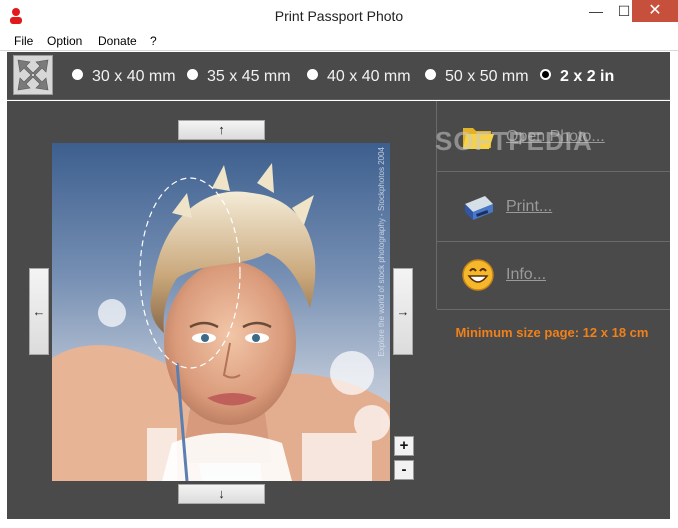 This screenshot has width=678, height=528. What do you see at coordinates (404, 446) in the screenshot?
I see `zoom-in-button: +` at bounding box center [404, 446].